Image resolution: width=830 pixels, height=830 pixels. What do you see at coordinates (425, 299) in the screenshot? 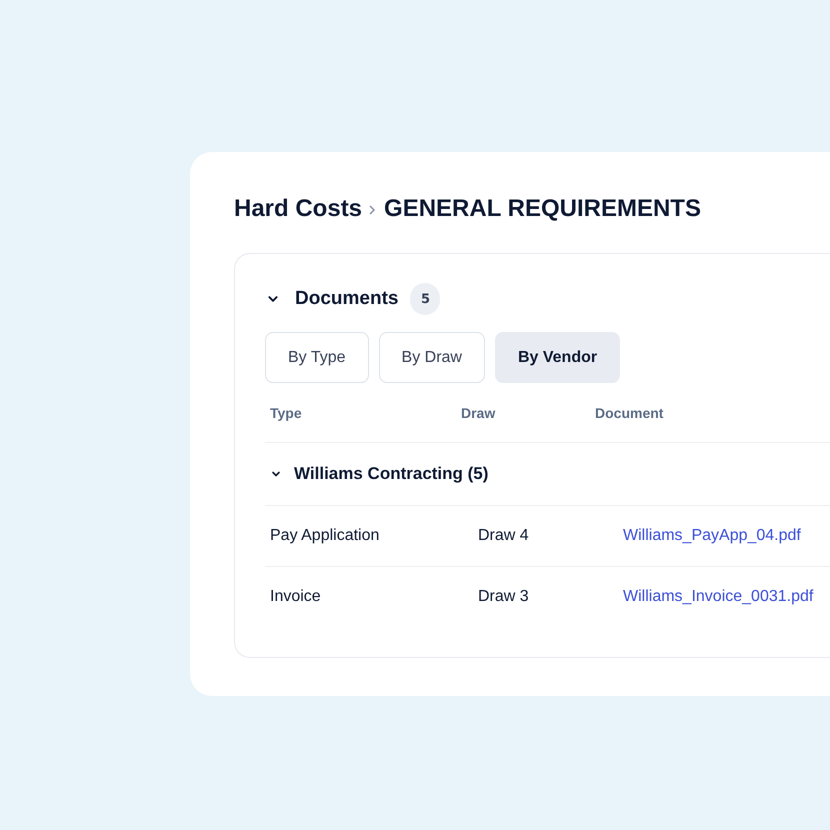
I see `count-badge: 5` at bounding box center [425, 299].